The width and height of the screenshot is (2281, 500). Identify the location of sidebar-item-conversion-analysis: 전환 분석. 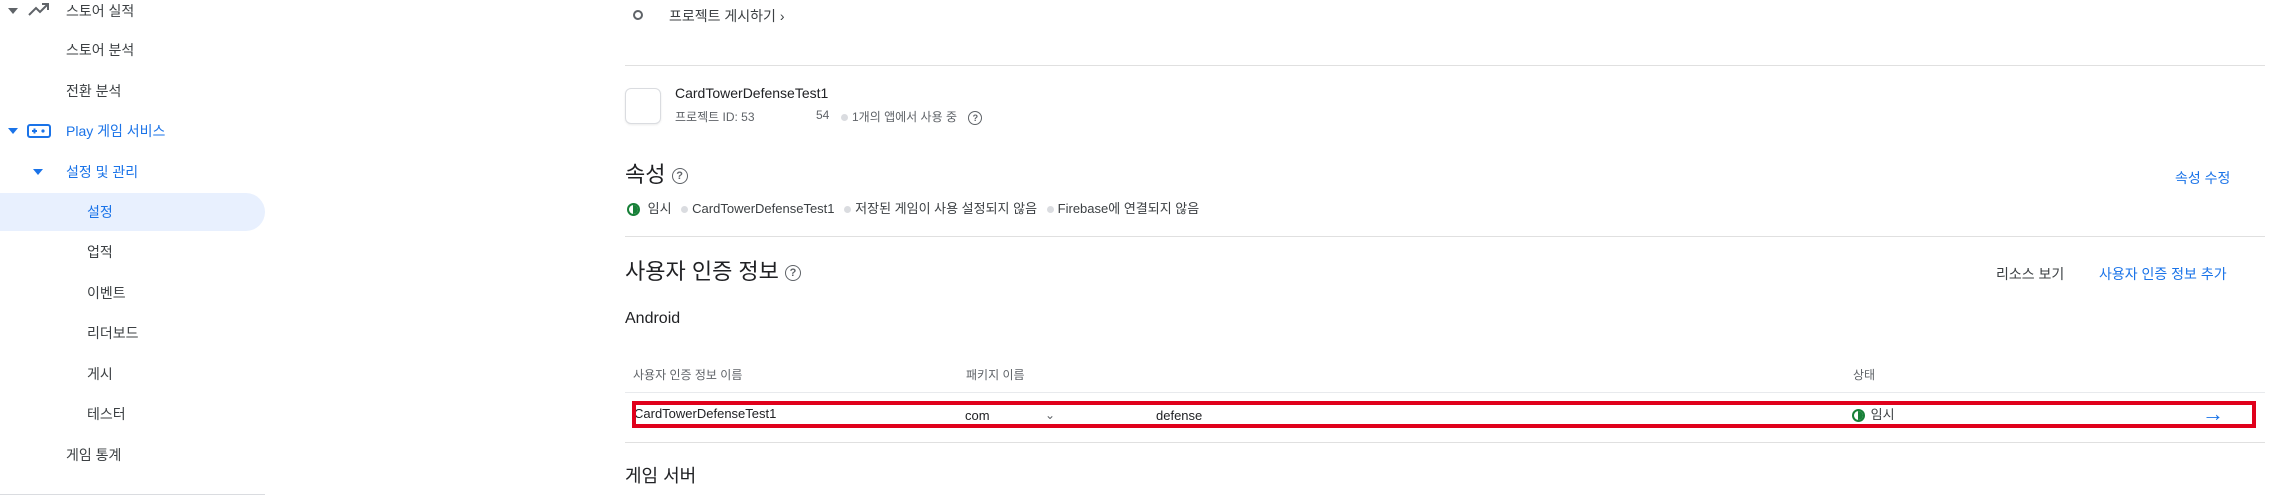
(132, 91).